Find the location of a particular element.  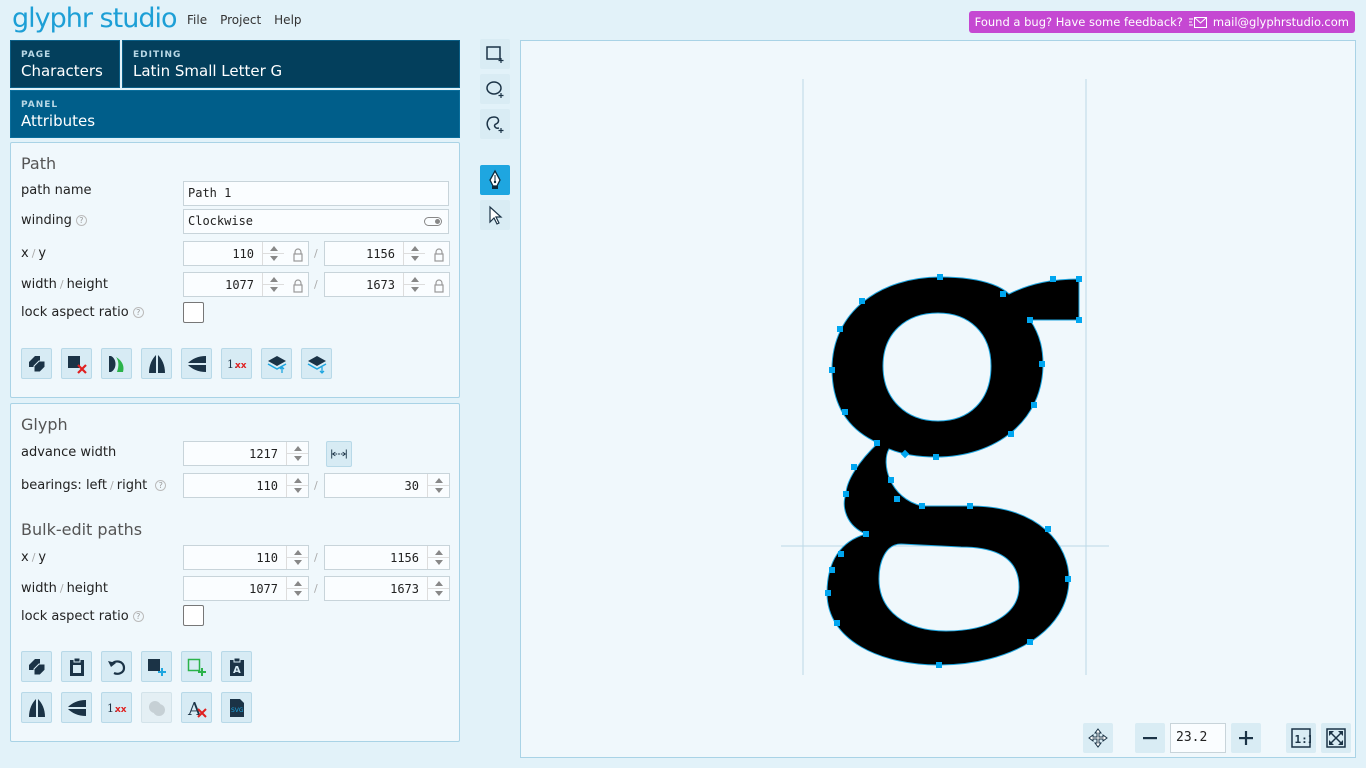

menu-project: Project is located at coordinates (240, 20).